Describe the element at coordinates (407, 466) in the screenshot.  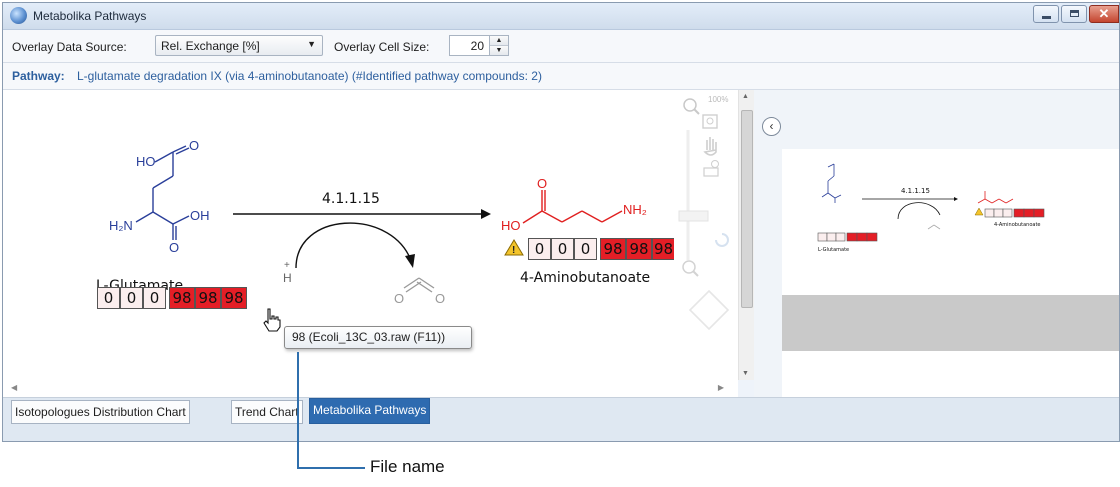
I see `callout-label: File name` at that location.